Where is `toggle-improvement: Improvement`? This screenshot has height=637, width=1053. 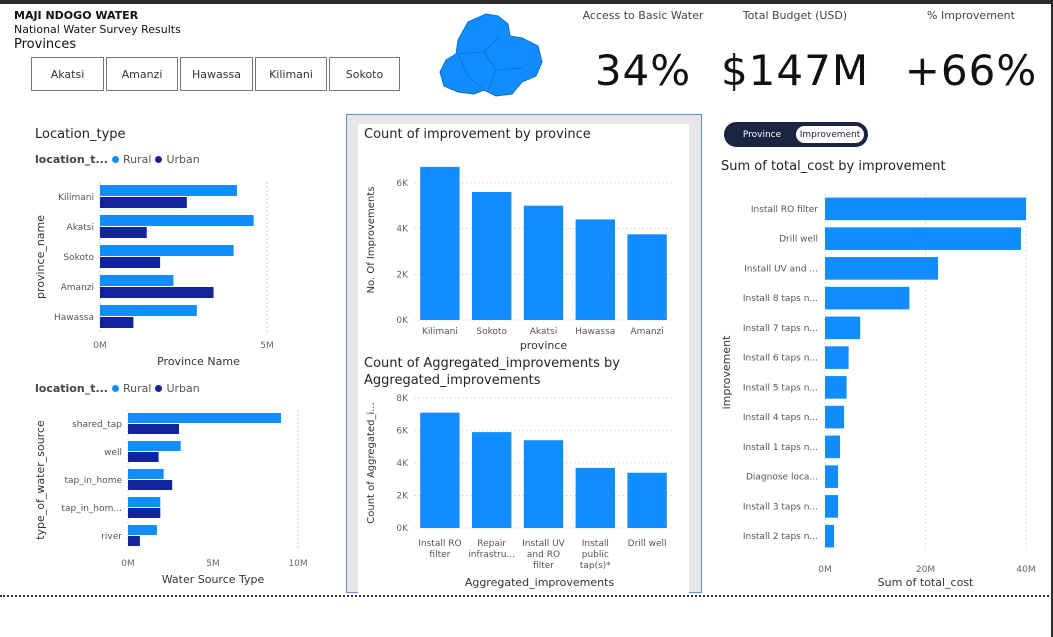
toggle-improvement: Improvement is located at coordinates (830, 134).